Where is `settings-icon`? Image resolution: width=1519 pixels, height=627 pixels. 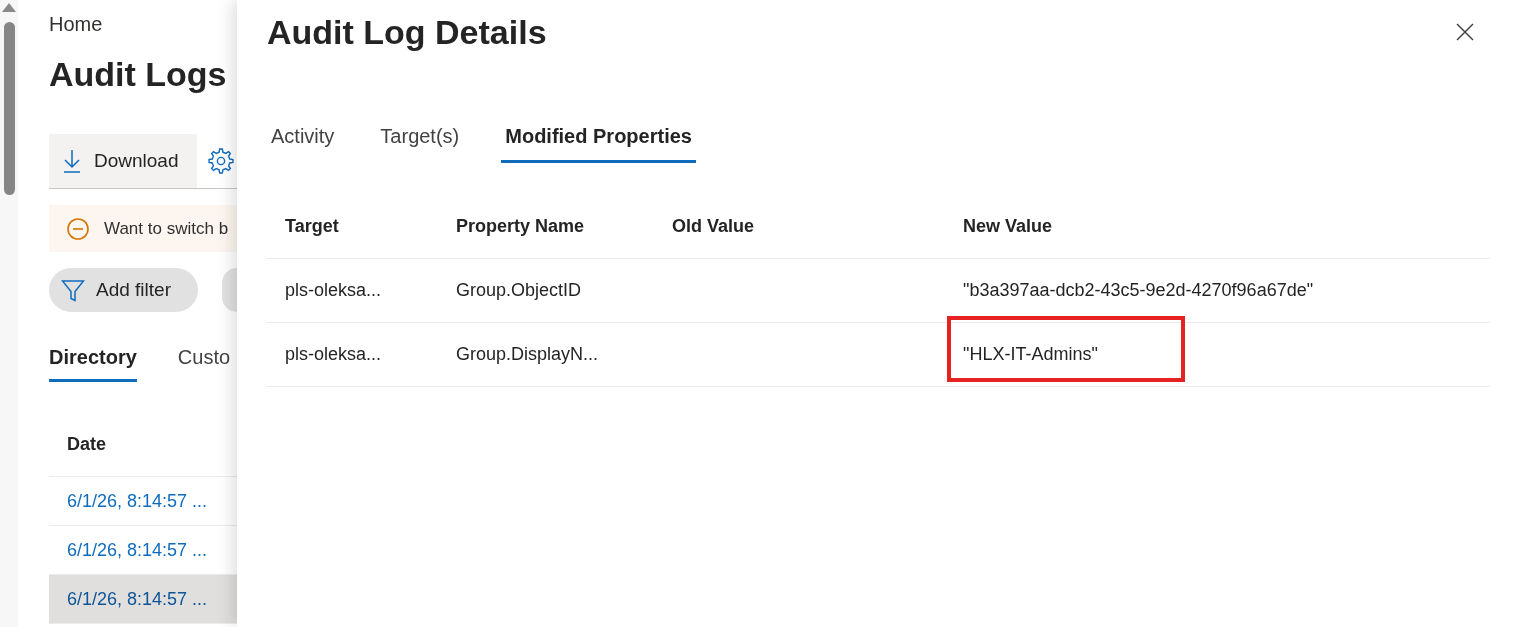
settings-icon is located at coordinates (221, 161).